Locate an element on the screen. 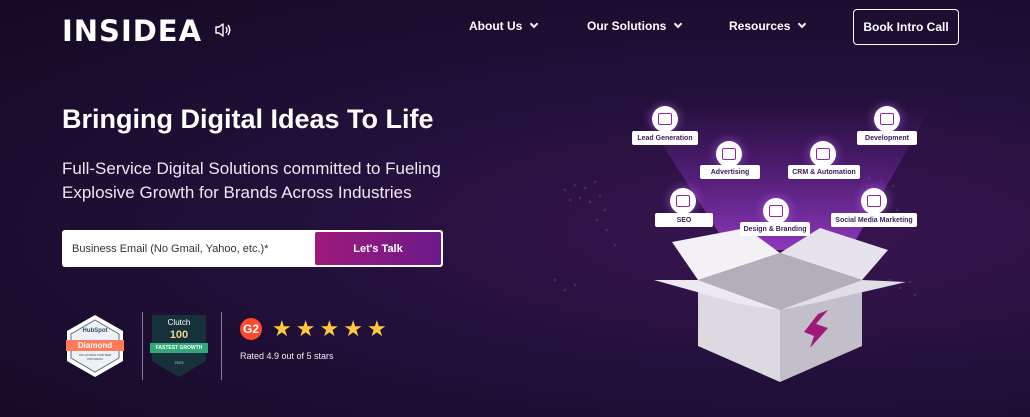 Image resolution: width=1030 pixels, height=417 pixels. seo-icon is located at coordinates (683, 201).